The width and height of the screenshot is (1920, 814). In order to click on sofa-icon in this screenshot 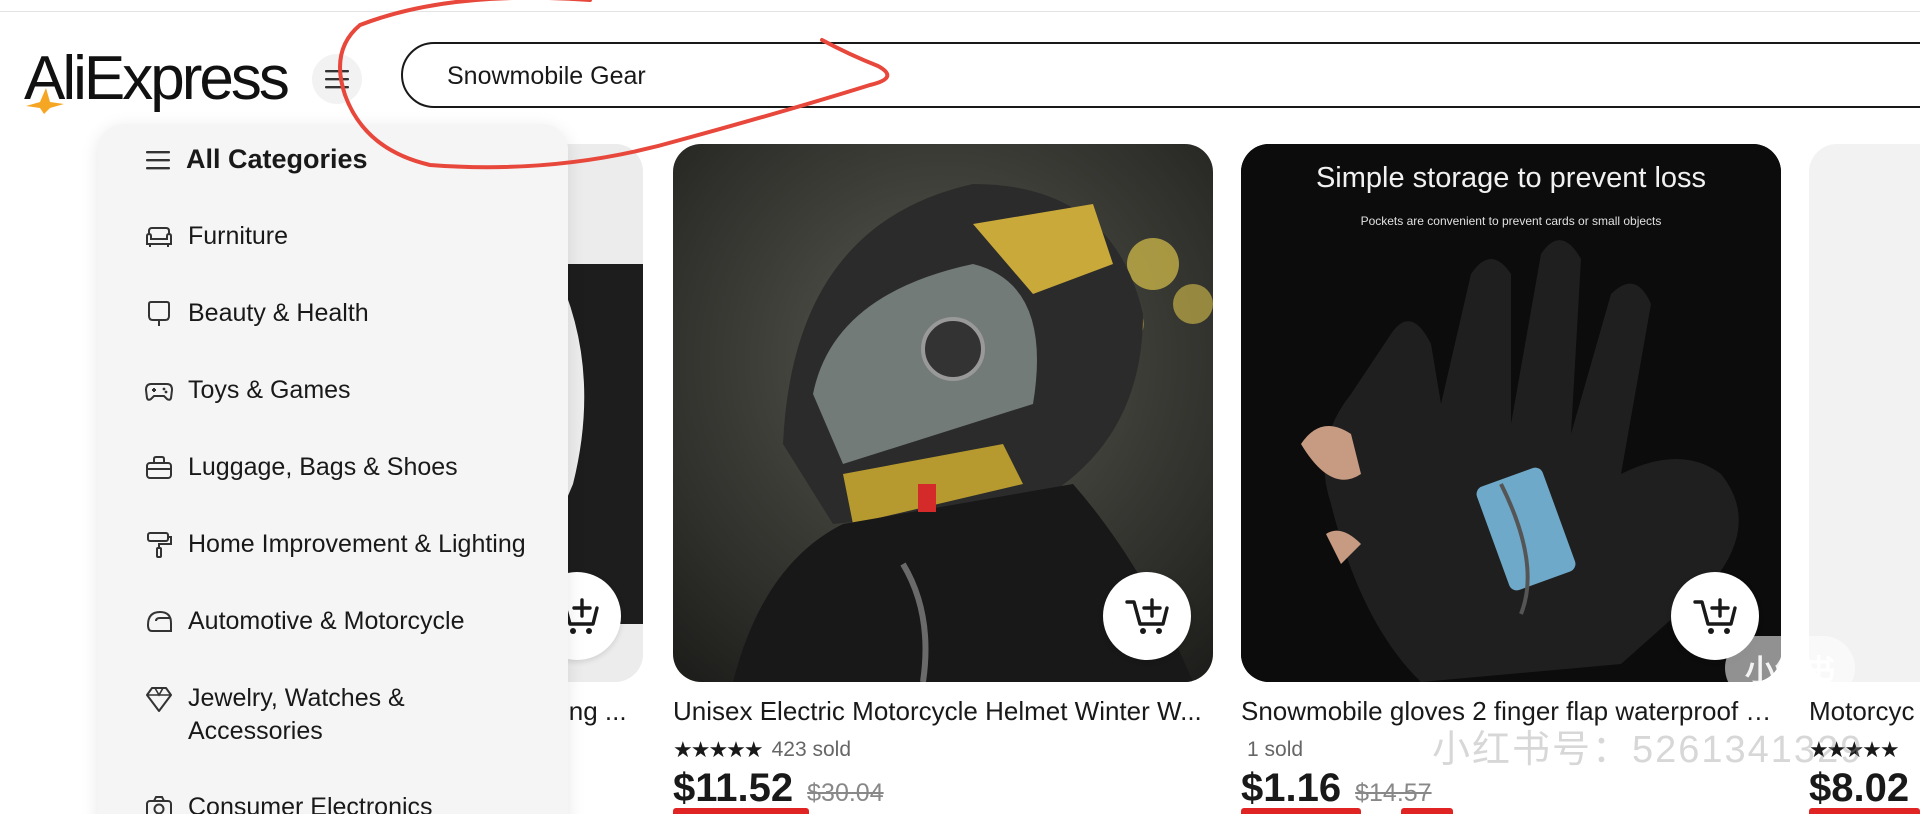, I will do `click(159, 237)`.